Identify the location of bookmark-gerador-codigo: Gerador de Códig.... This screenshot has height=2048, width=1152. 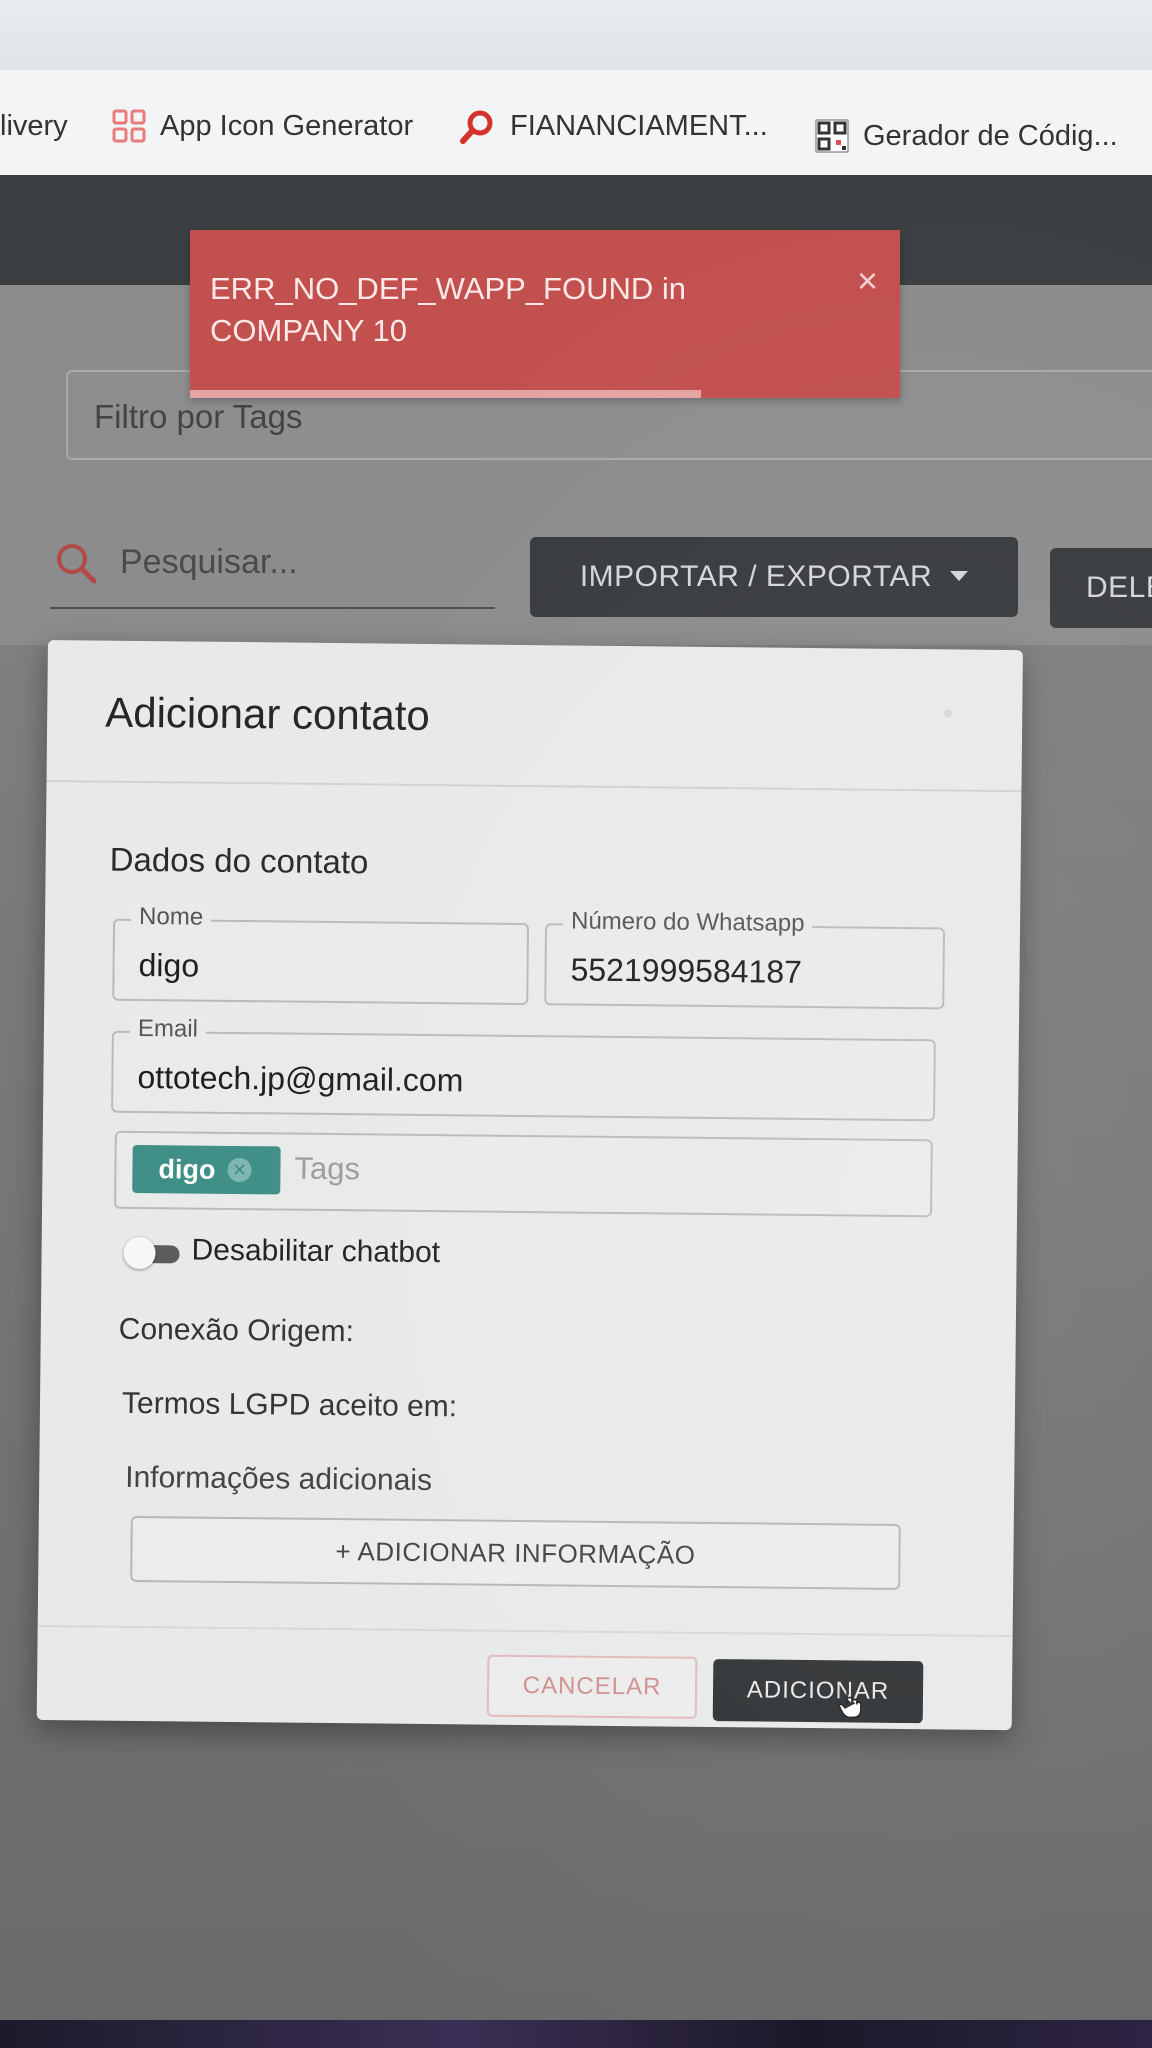
(966, 136).